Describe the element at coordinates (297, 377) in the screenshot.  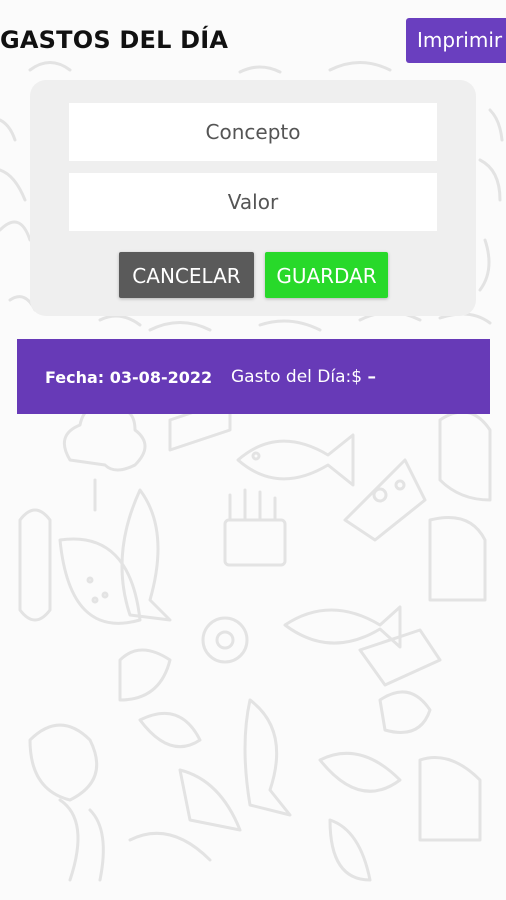
I see `expense-total-label: Gasto del Día:$` at that location.